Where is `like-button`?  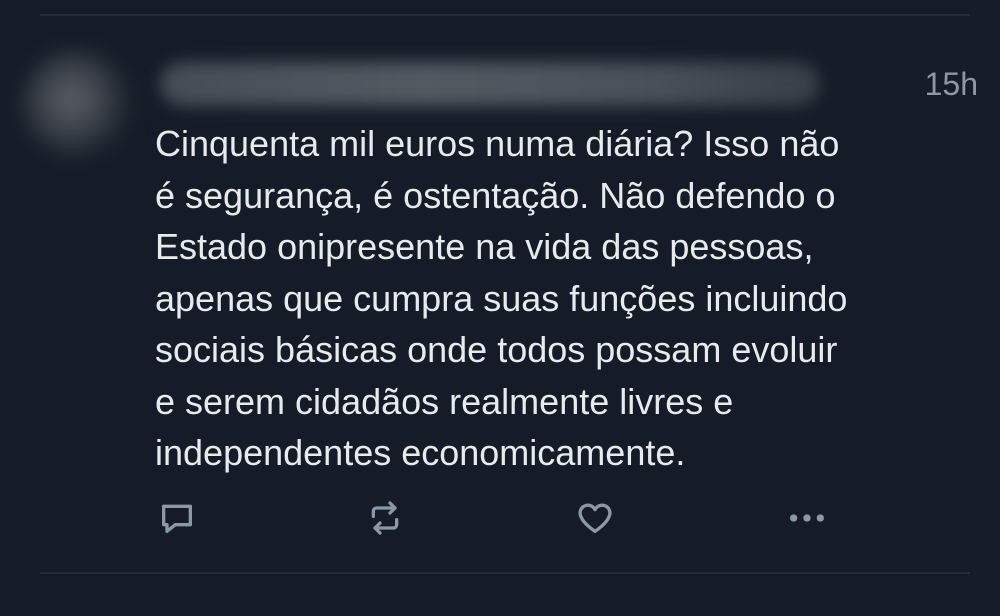
like-button is located at coordinates (595, 518).